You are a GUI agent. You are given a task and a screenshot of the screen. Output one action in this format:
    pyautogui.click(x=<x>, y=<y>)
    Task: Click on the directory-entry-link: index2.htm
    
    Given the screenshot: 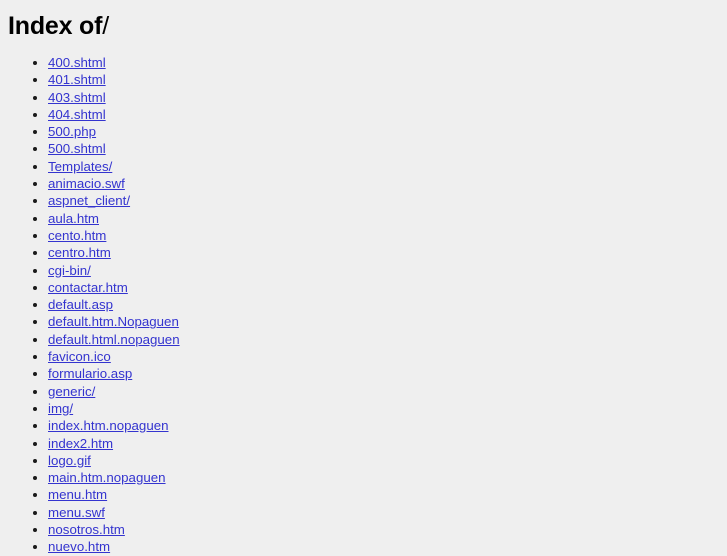 What is the action you would take?
    pyautogui.click(x=80, y=443)
    